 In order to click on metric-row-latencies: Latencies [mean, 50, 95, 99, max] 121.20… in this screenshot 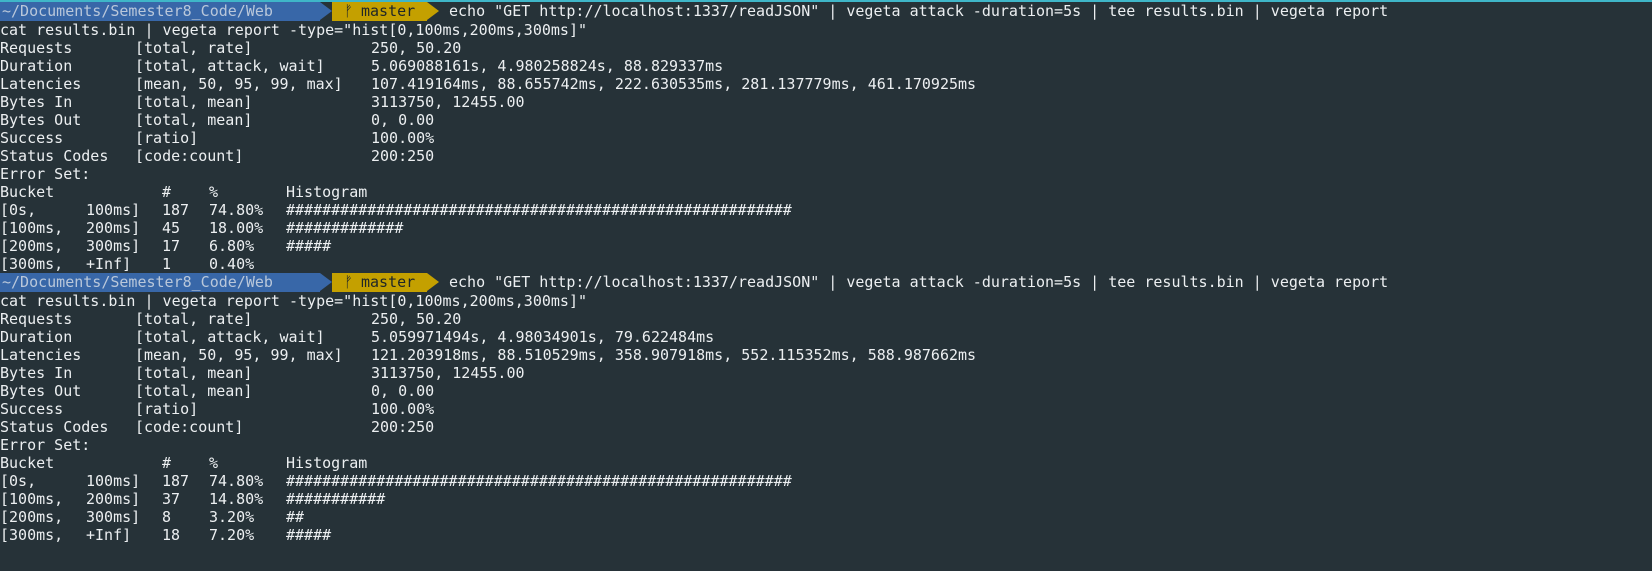, I will do `click(488, 355)`.